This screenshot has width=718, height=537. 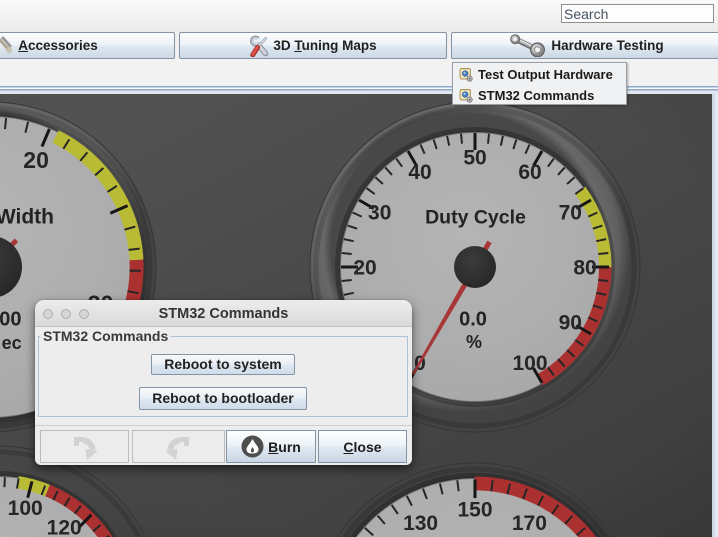 What do you see at coordinates (12, 343) in the screenshot?
I see `svg-text: ec` at bounding box center [12, 343].